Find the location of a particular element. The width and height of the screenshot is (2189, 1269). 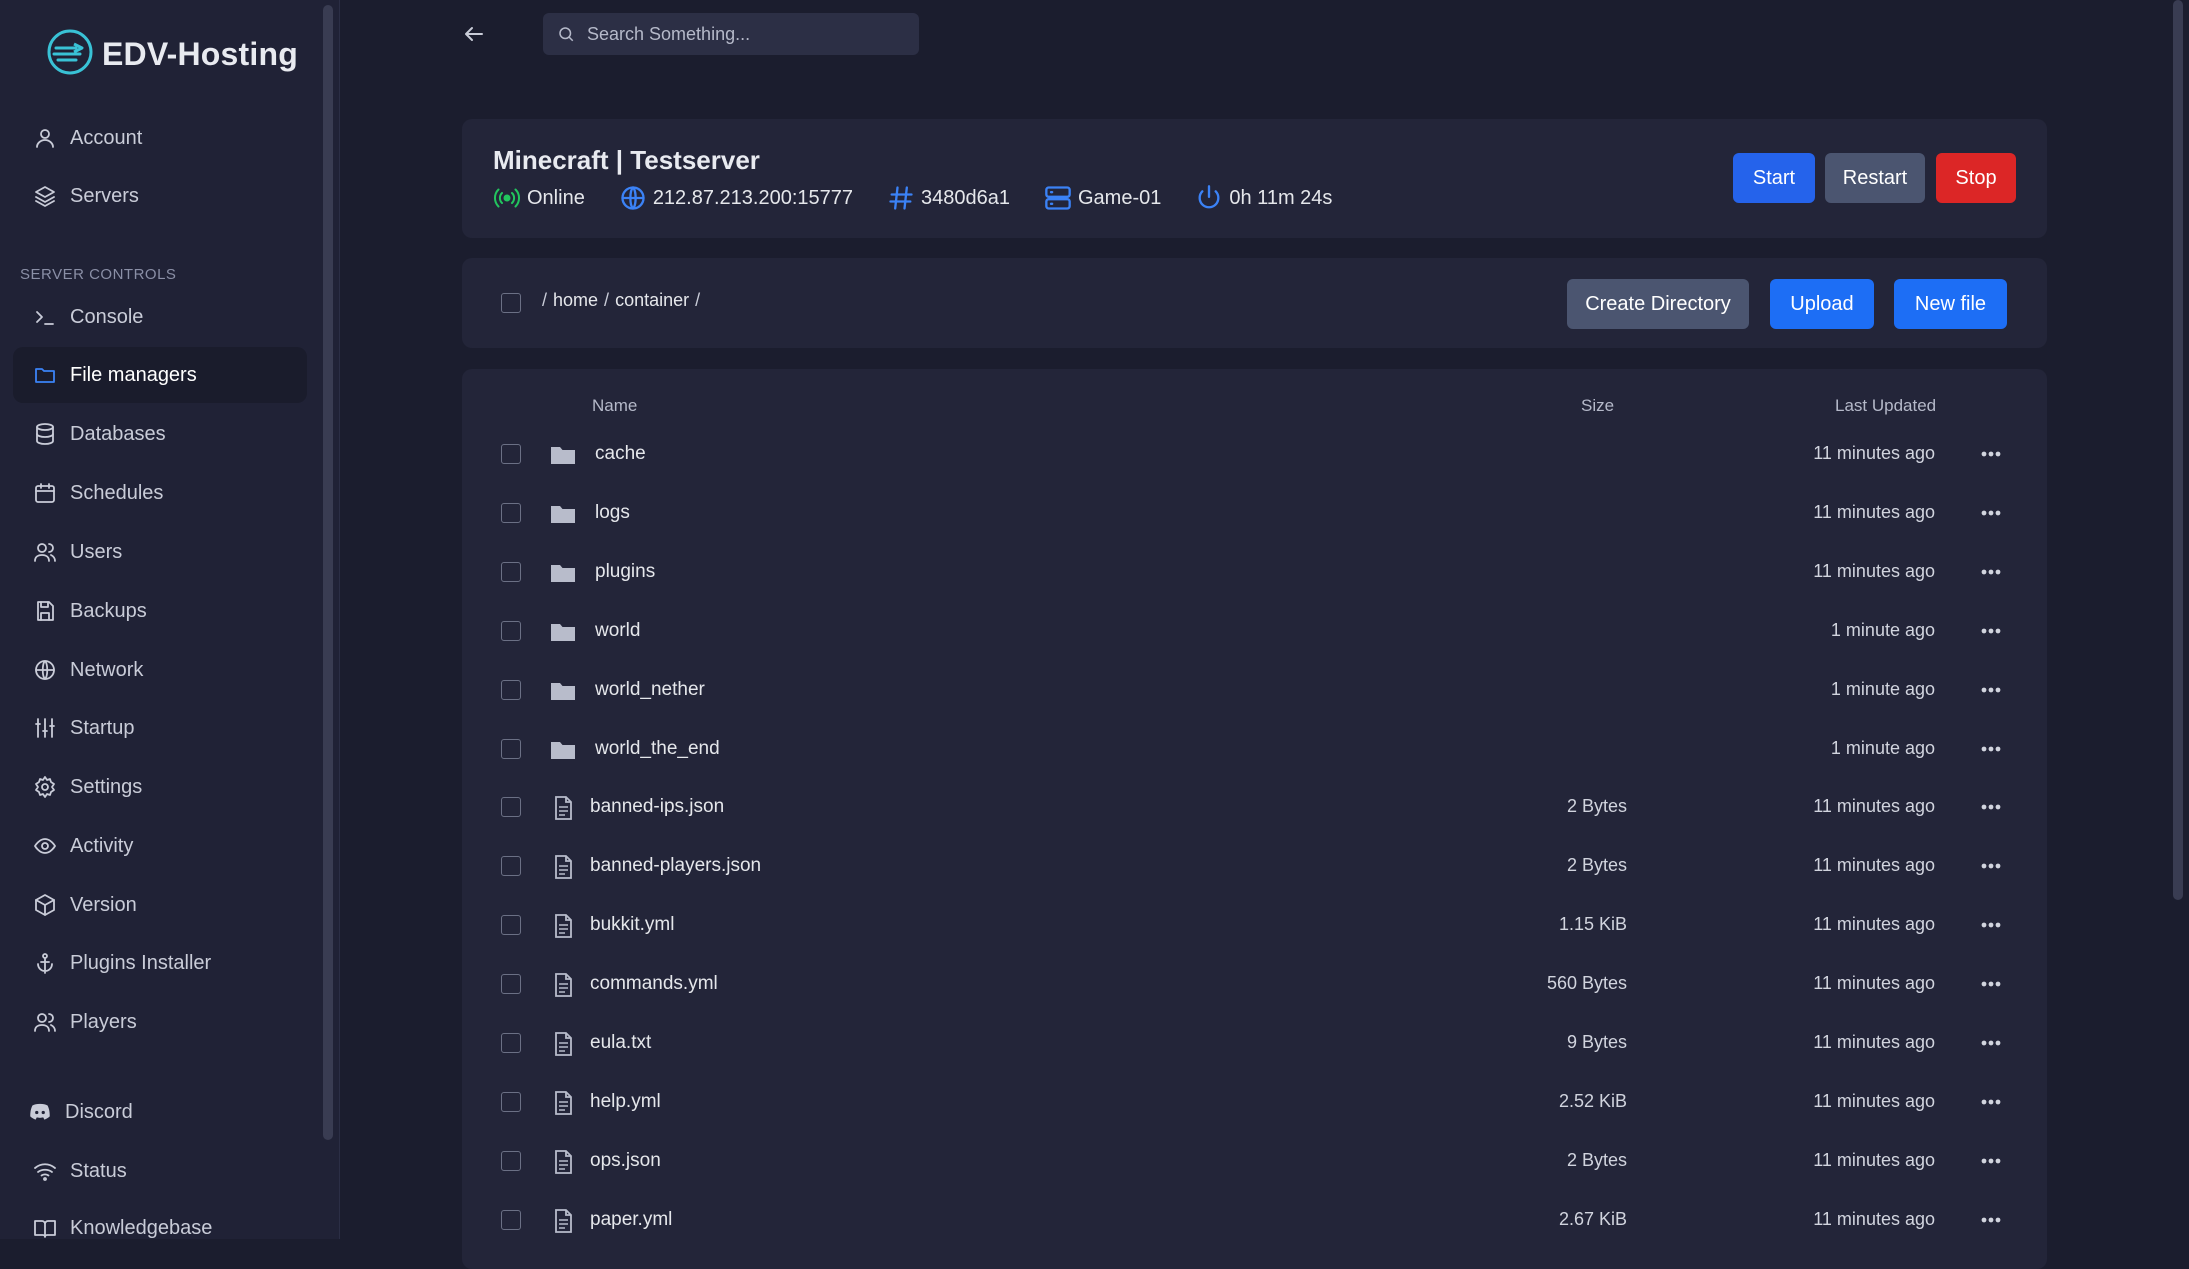

table-row: paper.yml 2.67 KiB 11 minutes ago is located at coordinates (1254, 1221).